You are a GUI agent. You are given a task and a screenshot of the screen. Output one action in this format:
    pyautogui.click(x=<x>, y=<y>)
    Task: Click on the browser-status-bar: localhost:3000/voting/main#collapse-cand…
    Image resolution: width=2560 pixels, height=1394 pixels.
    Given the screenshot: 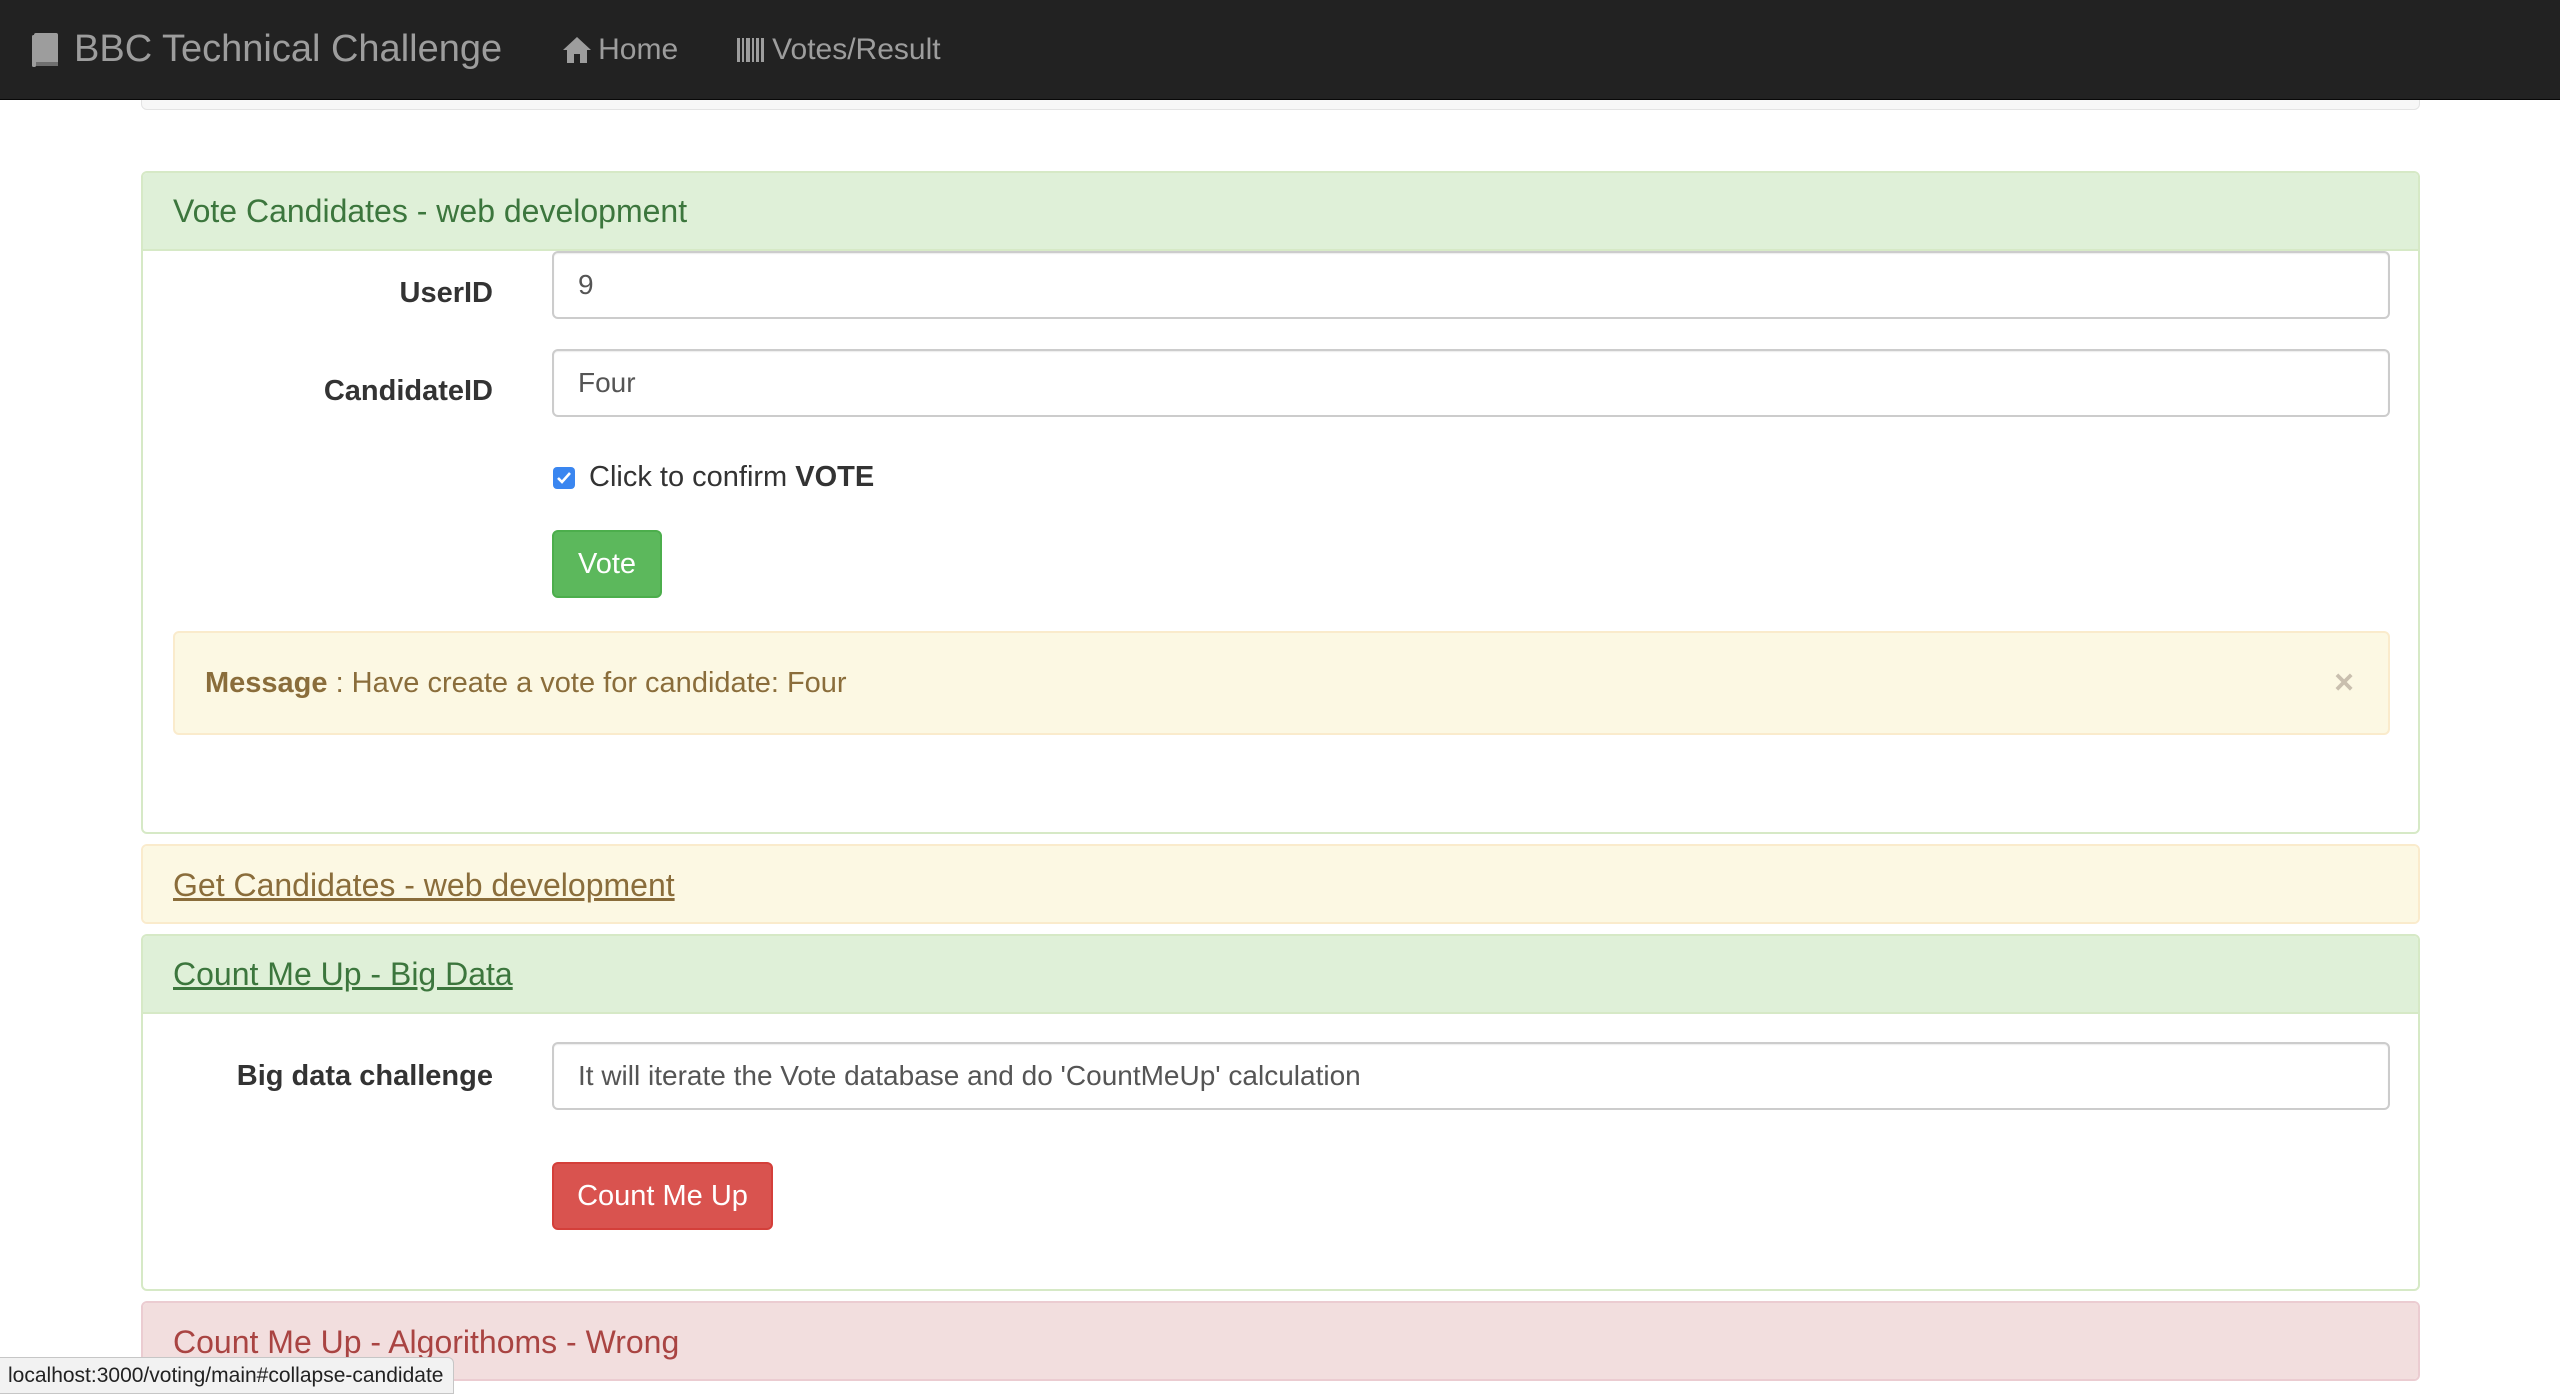 What is the action you would take?
    pyautogui.click(x=227, y=1375)
    